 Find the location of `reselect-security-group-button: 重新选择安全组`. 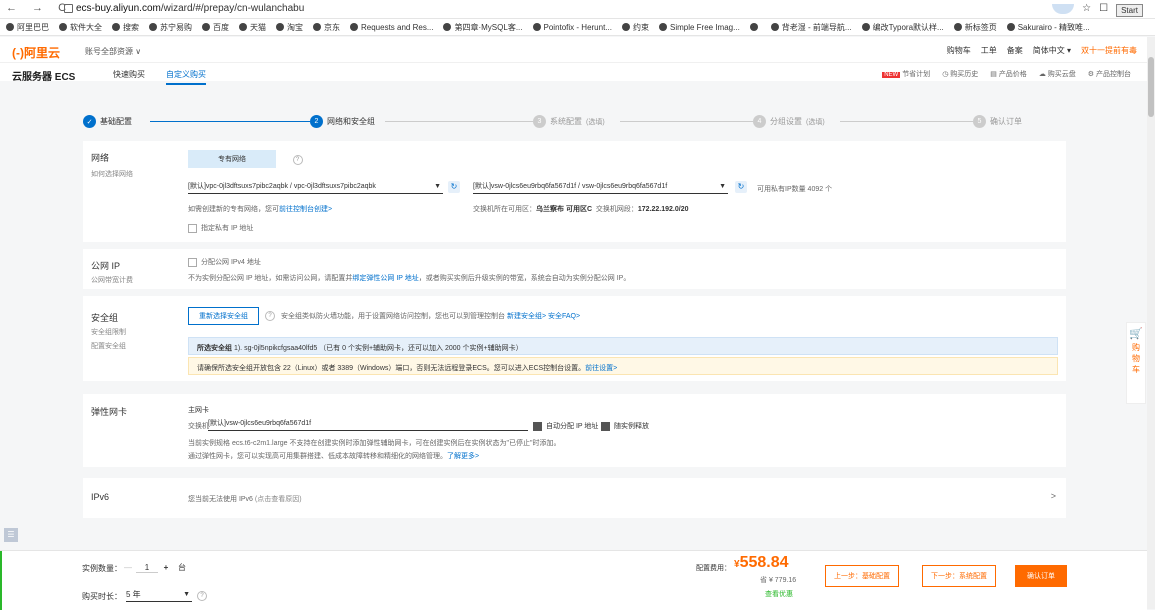

reselect-security-group-button: 重新选择安全组 is located at coordinates (223, 316).